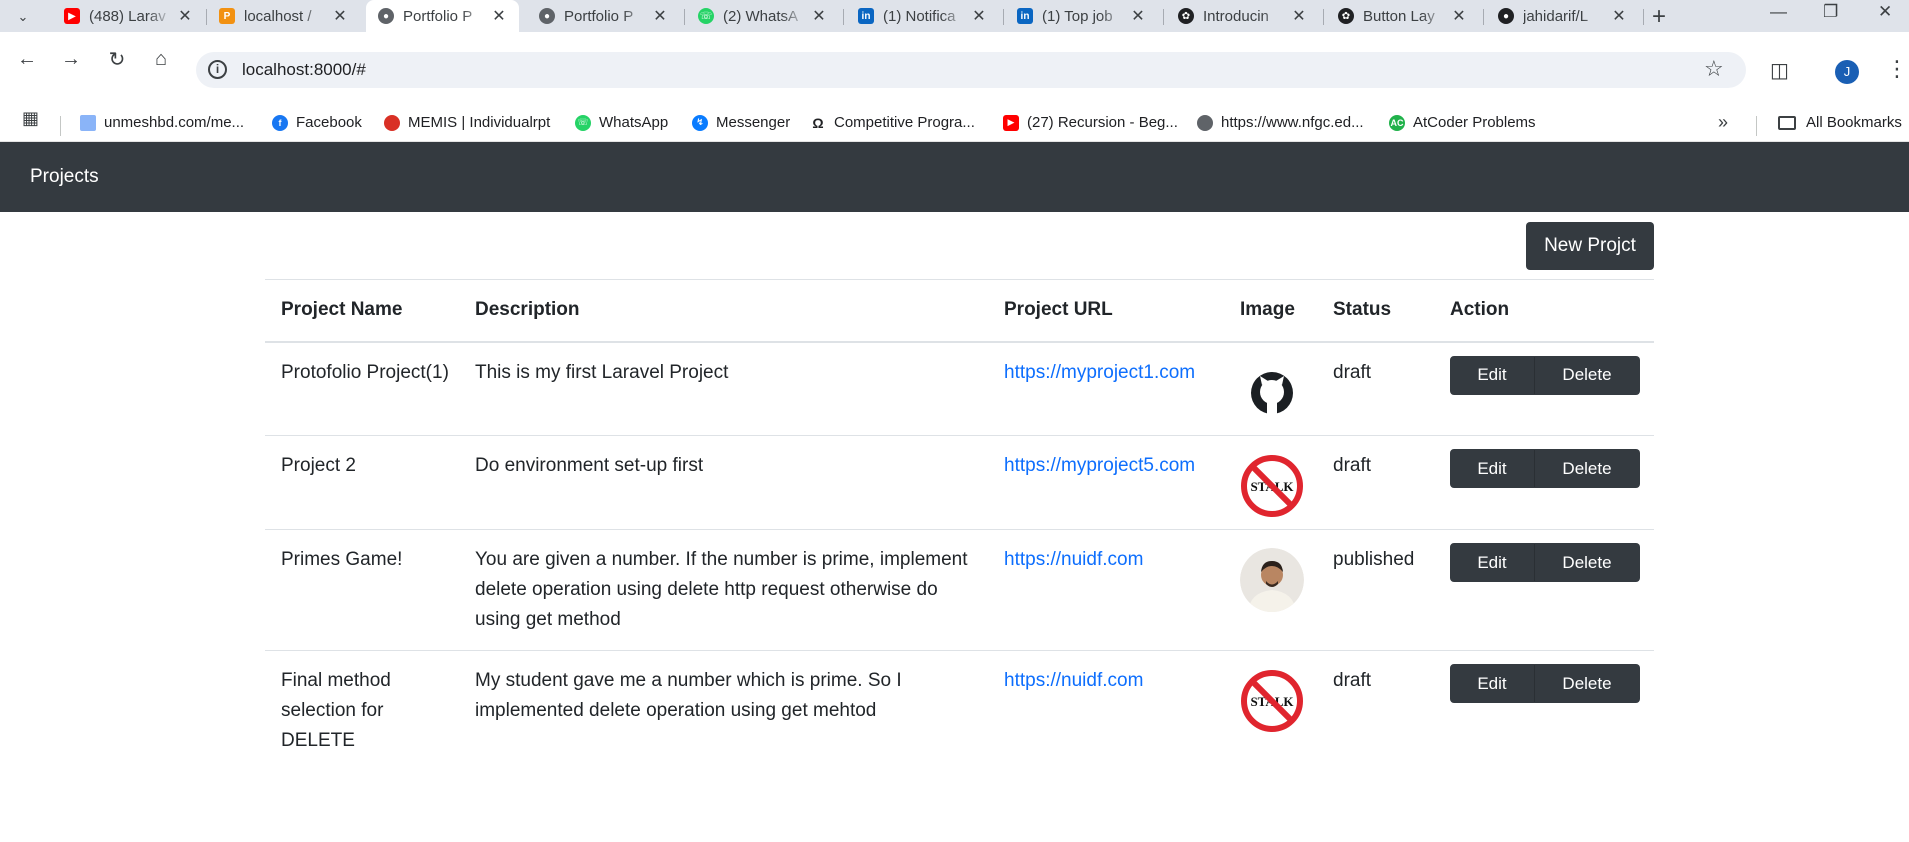  What do you see at coordinates (128, 16) in the screenshot?
I see `tab-youtube: ▶ (488) Larav ✕` at bounding box center [128, 16].